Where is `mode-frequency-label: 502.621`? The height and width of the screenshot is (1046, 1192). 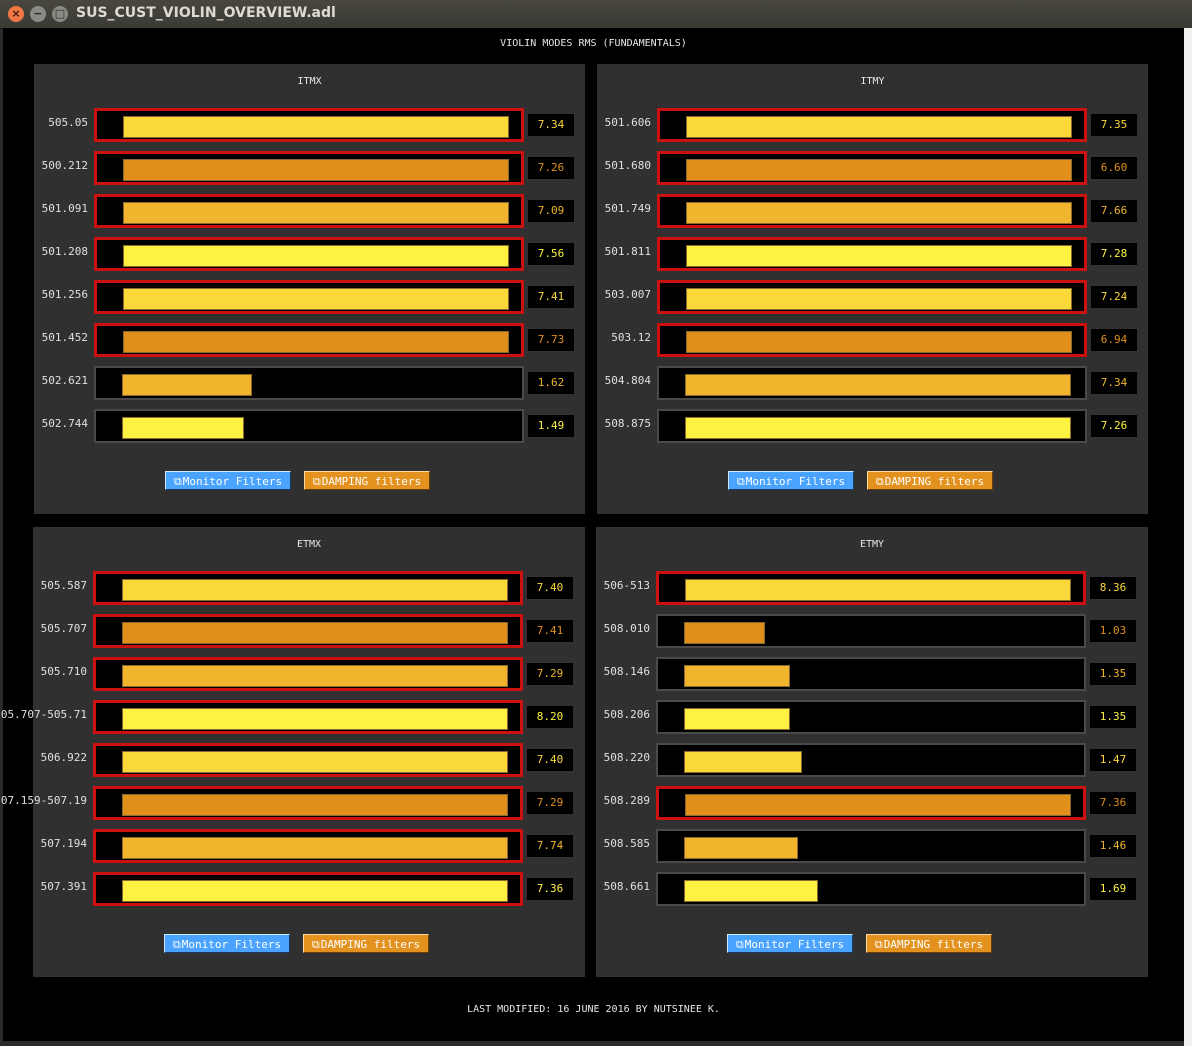 mode-frequency-label: 502.621 is located at coordinates (64, 380).